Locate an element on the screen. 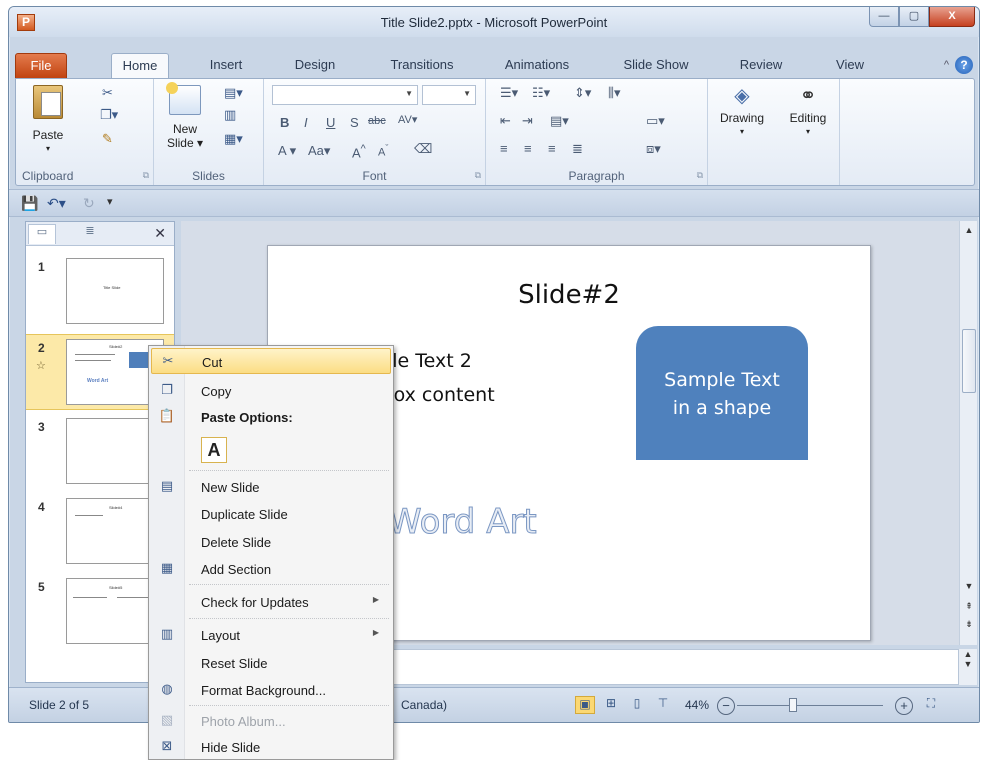 The height and width of the screenshot is (760, 986). smartart-icon: ⧈▾ is located at coordinates (653, 149).